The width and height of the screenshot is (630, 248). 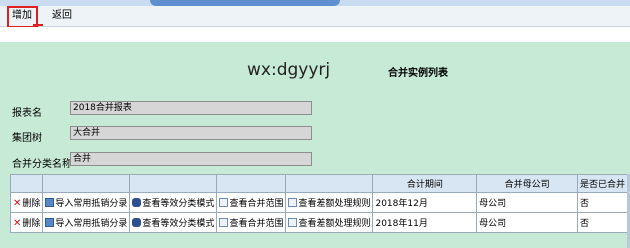 I want to click on group-label: 集团树, so click(x=27, y=138).